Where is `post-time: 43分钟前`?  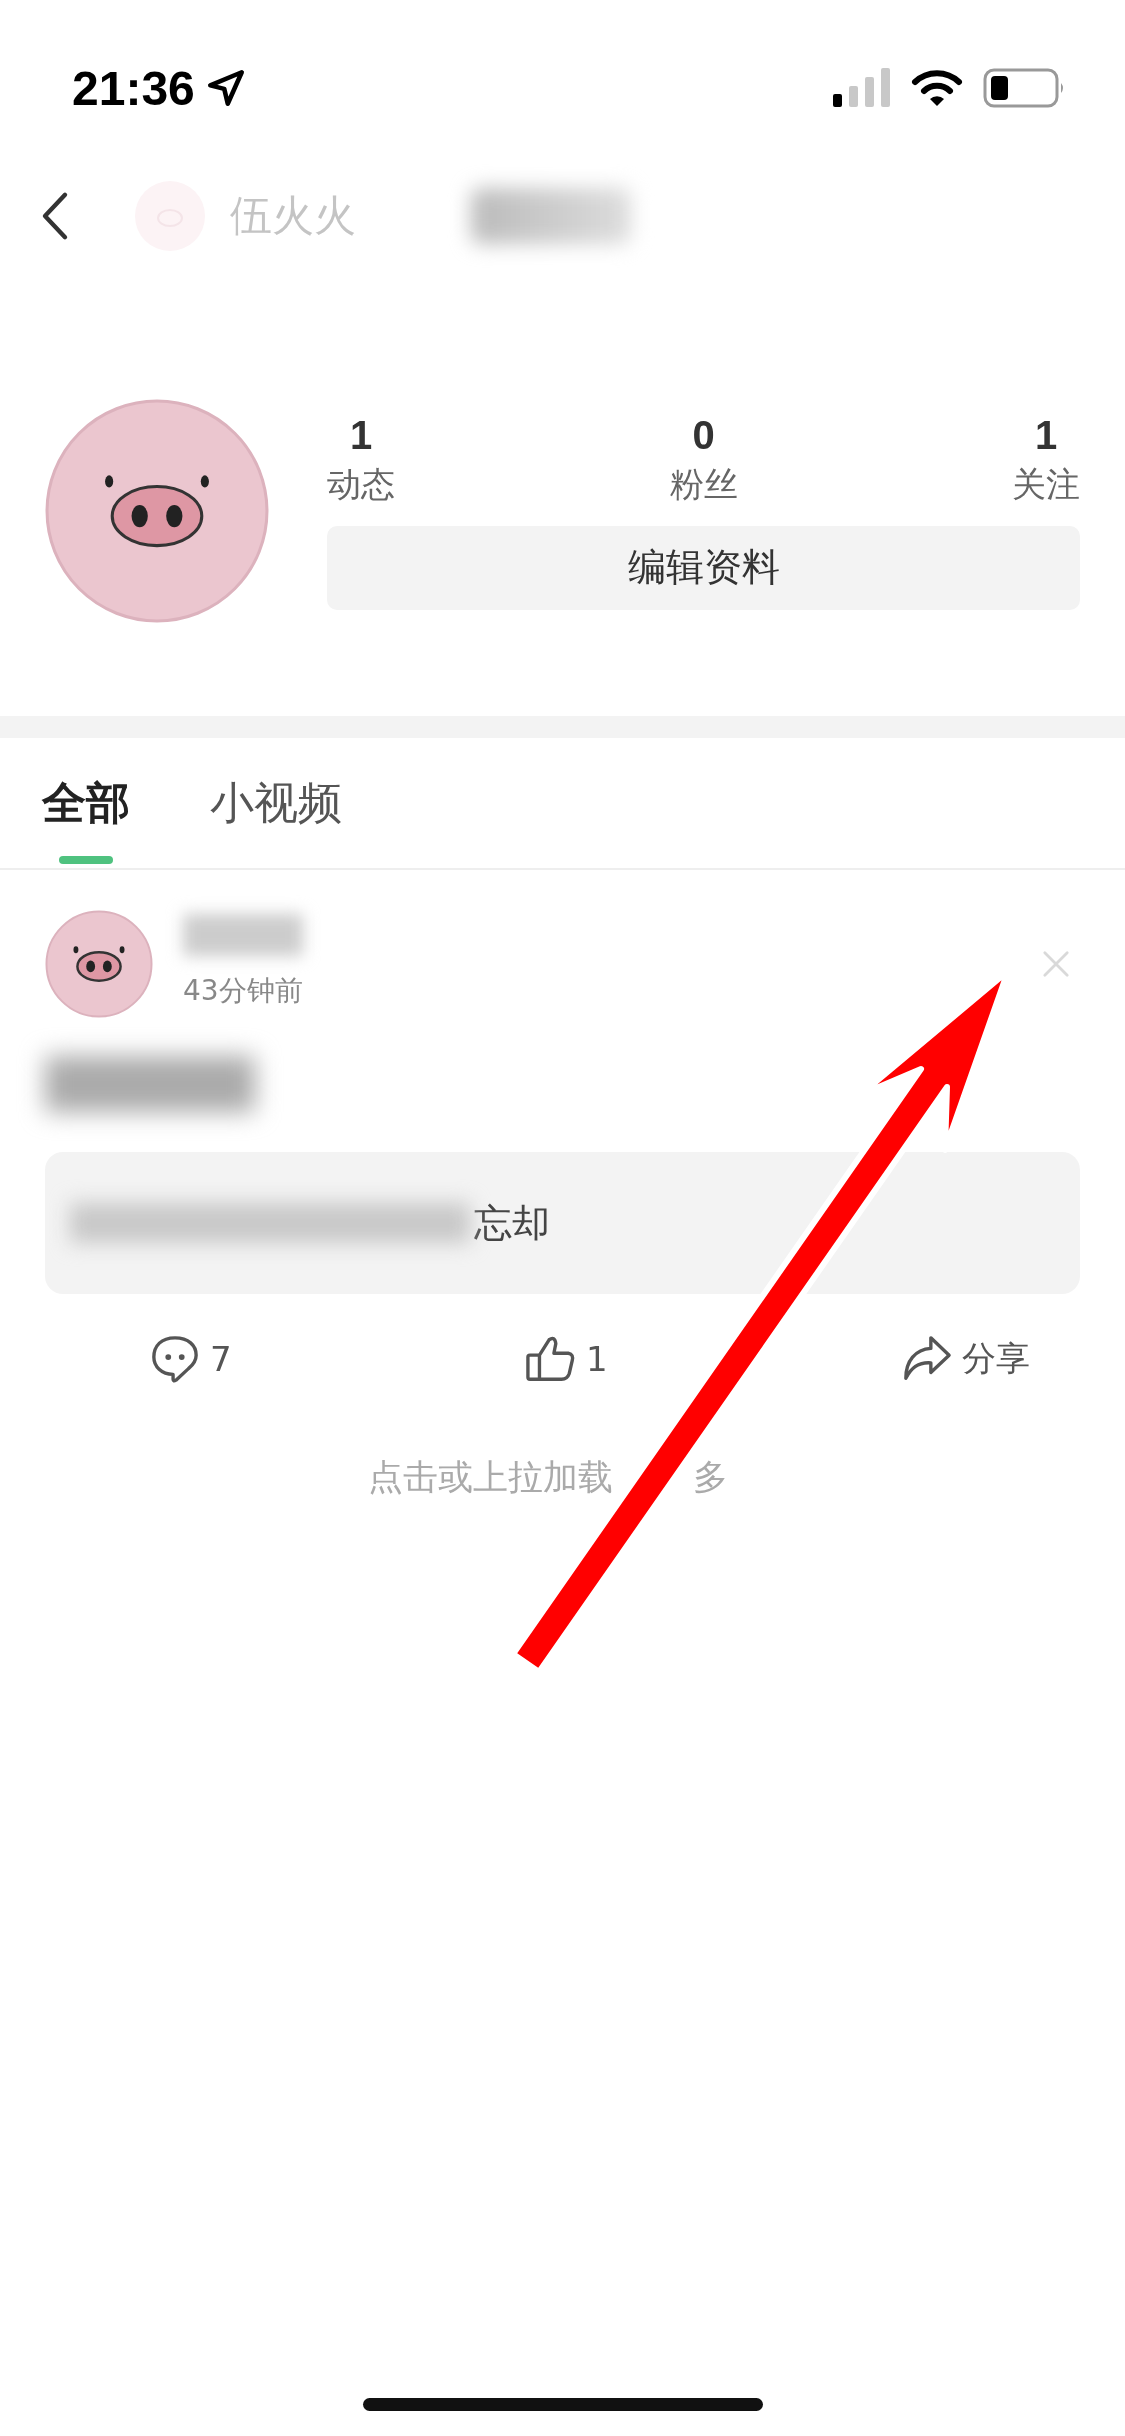 post-time: 43分钟前 is located at coordinates (243, 991).